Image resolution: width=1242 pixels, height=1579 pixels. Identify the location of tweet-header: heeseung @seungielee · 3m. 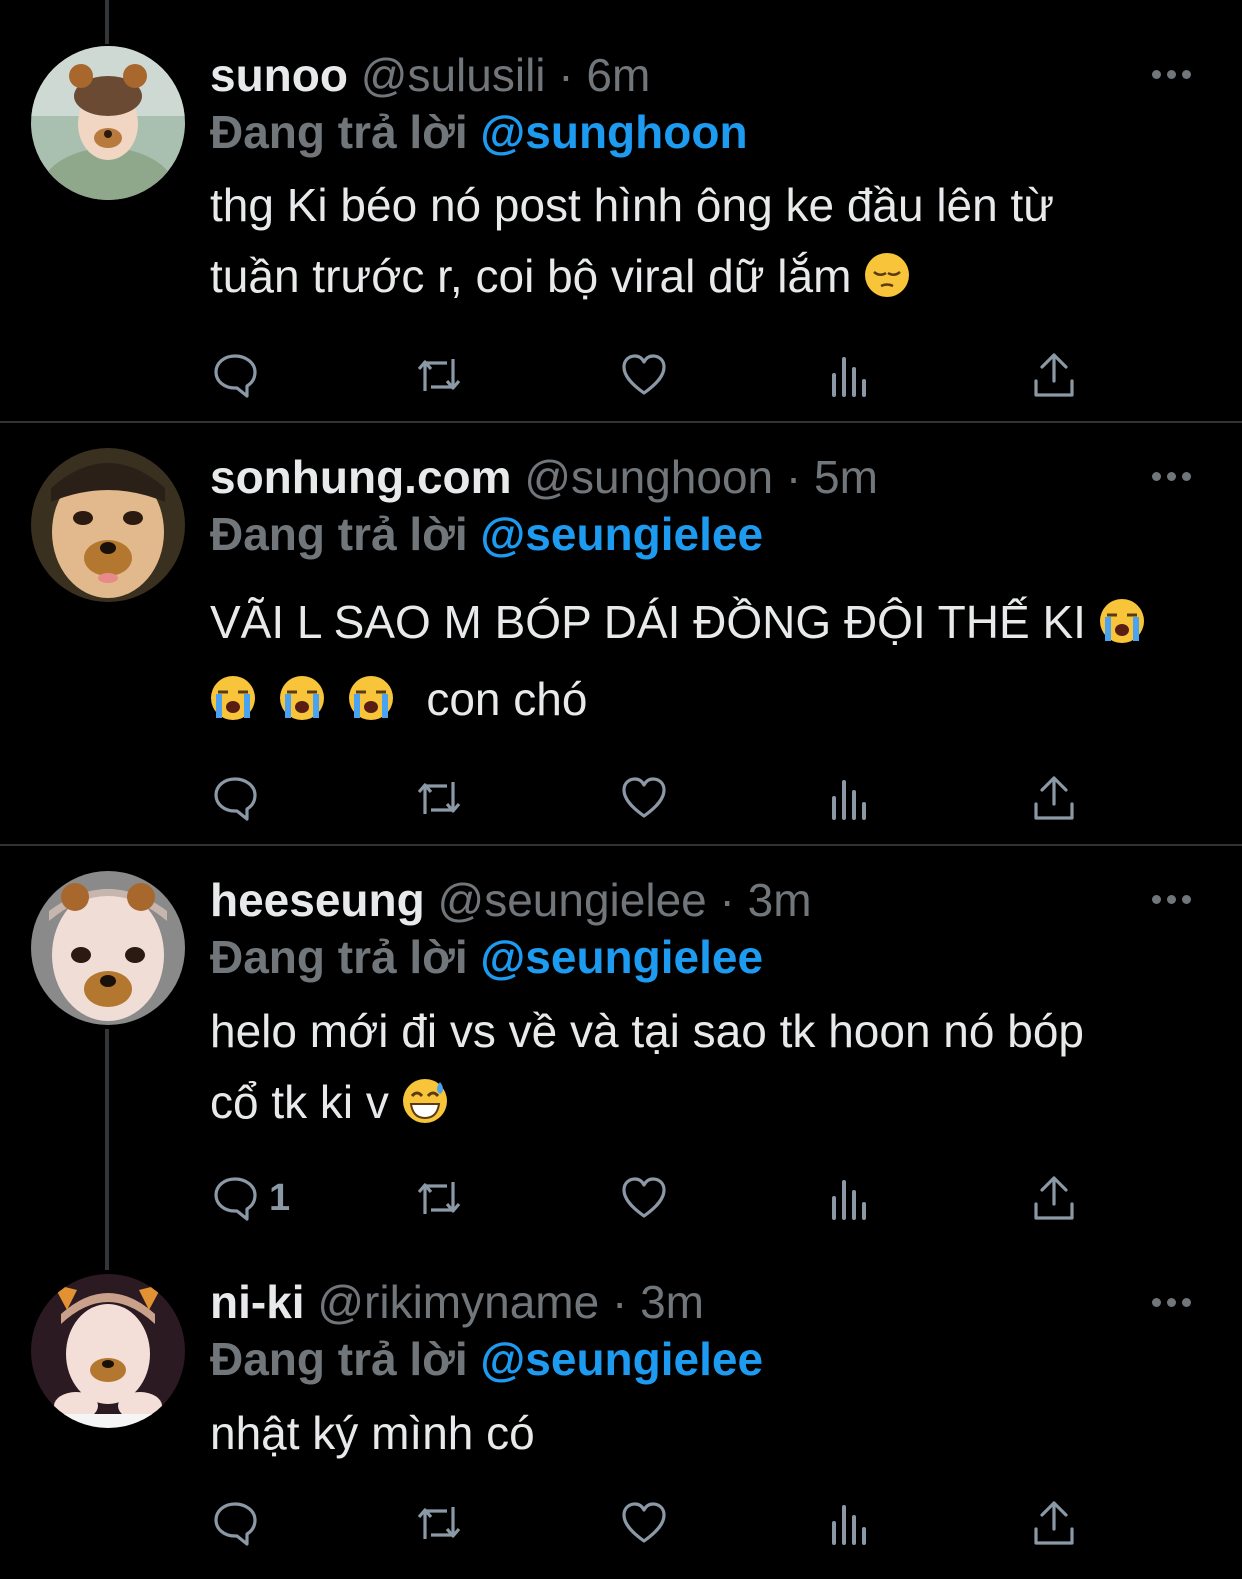
(511, 900).